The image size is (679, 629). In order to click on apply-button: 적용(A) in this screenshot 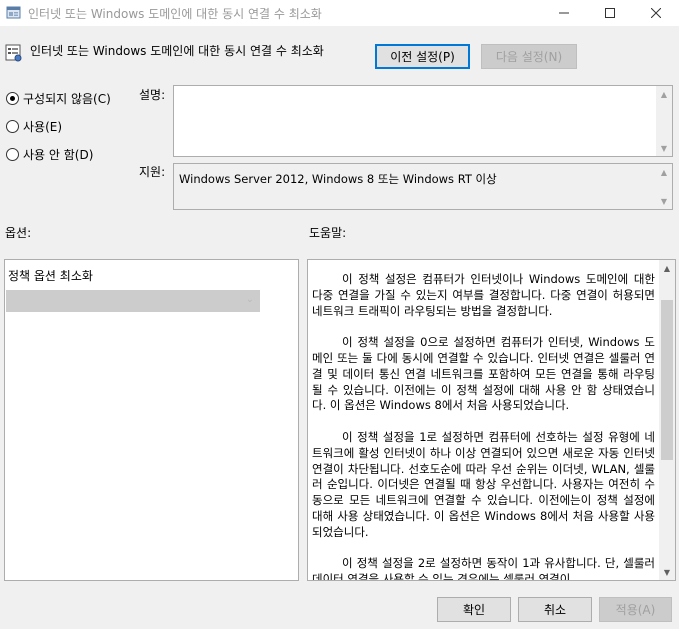, I will do `click(635, 609)`.